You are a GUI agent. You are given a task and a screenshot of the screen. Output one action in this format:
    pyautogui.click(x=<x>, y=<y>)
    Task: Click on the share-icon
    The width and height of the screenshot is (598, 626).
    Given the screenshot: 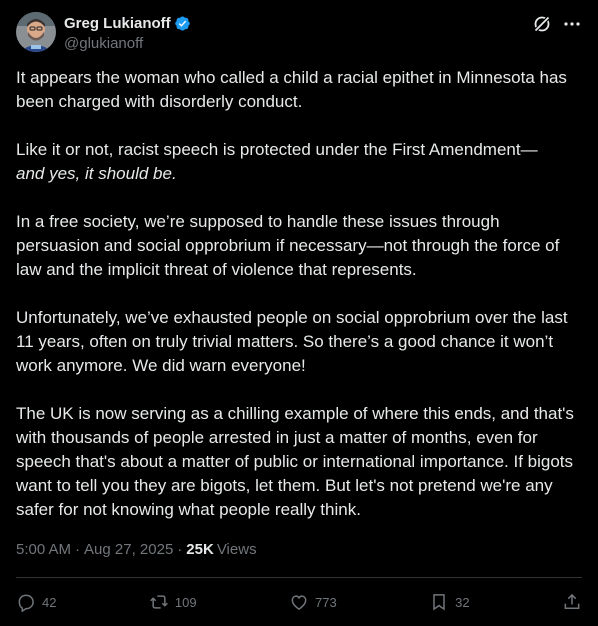 What is the action you would take?
    pyautogui.click(x=572, y=601)
    